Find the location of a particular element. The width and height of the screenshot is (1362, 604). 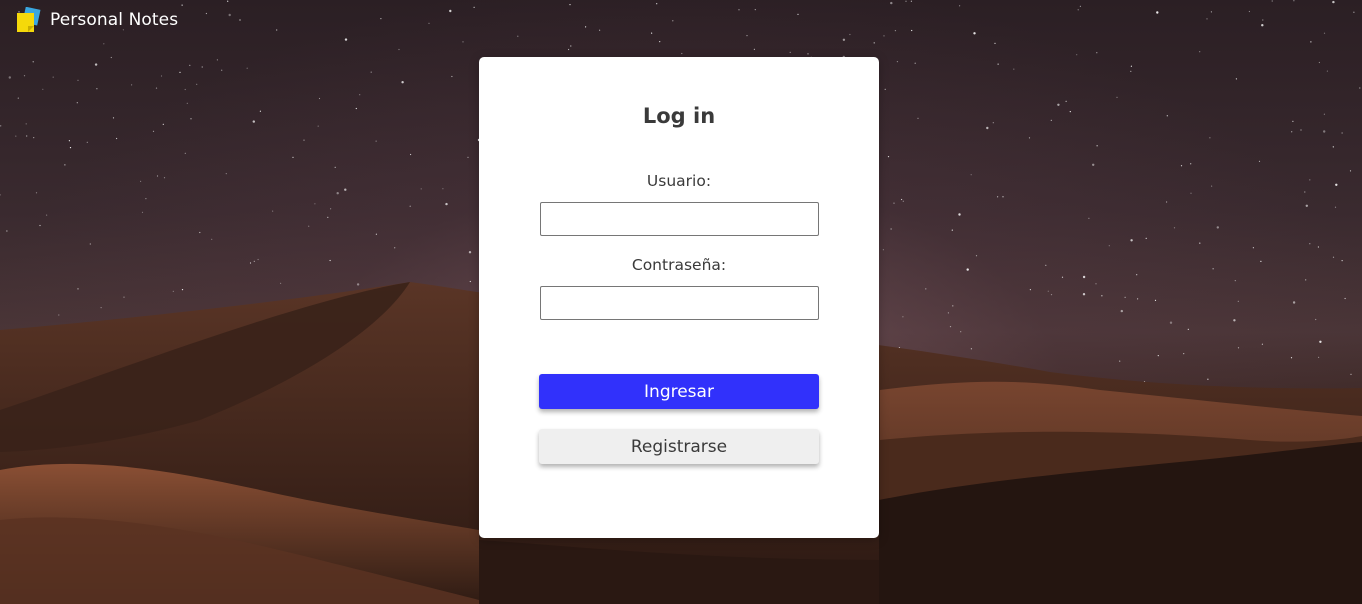

app-brand: Personal Notes is located at coordinates (97, 20).